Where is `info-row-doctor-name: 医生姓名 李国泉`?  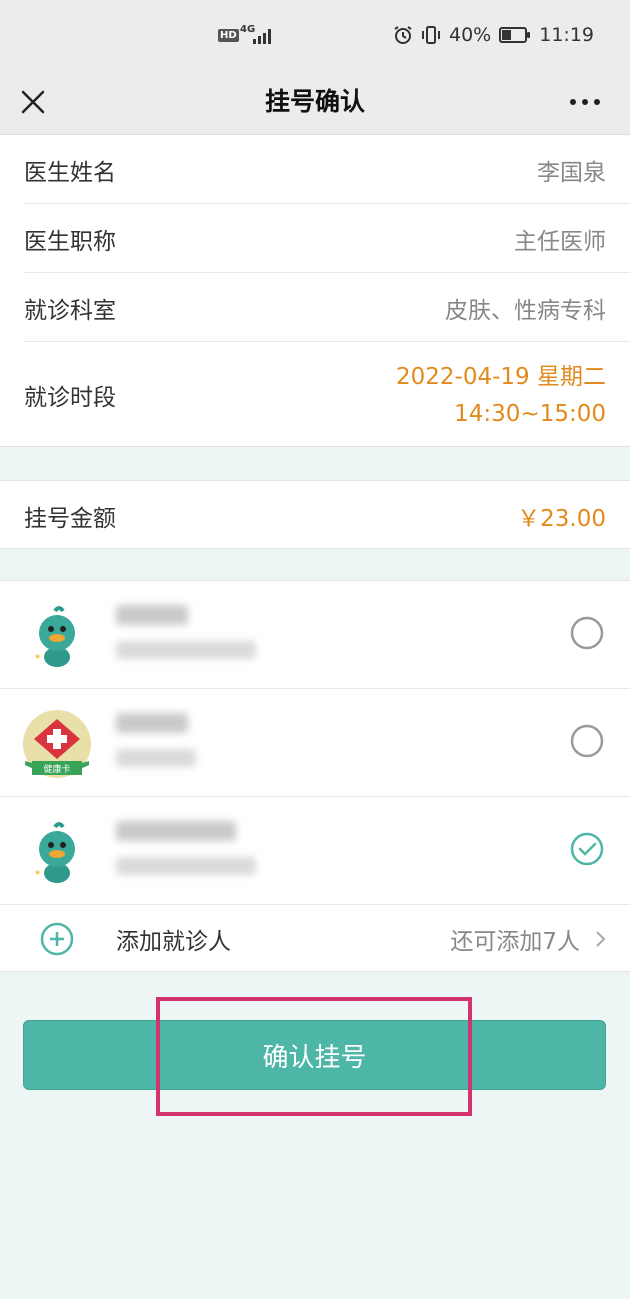
info-row-doctor-name: 医生姓名 李国泉 is located at coordinates (327, 169).